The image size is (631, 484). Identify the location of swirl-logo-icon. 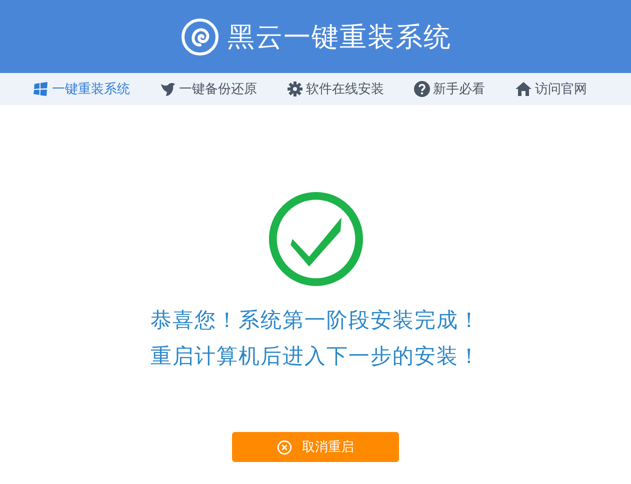
(200, 36).